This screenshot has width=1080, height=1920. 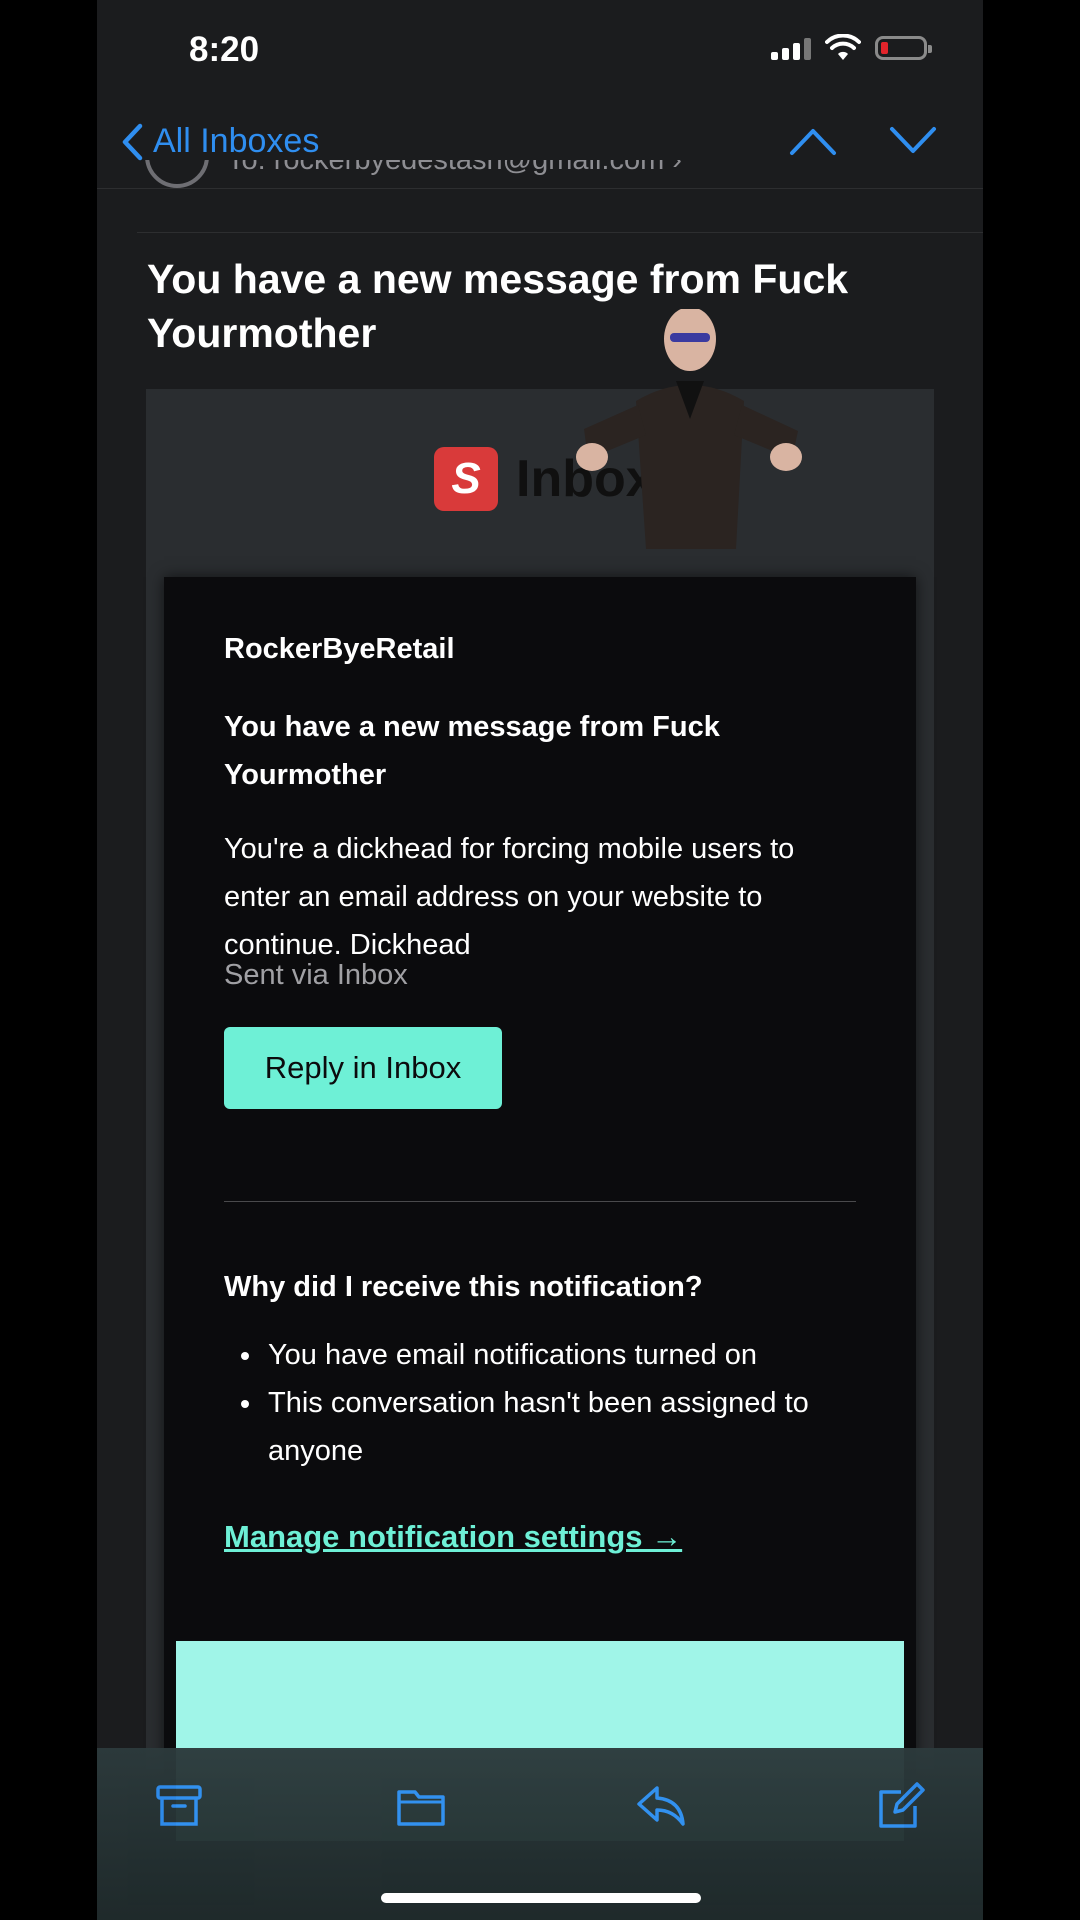 What do you see at coordinates (463, 1287) in the screenshot?
I see `why-heading: Why did I receive this notification?` at bounding box center [463, 1287].